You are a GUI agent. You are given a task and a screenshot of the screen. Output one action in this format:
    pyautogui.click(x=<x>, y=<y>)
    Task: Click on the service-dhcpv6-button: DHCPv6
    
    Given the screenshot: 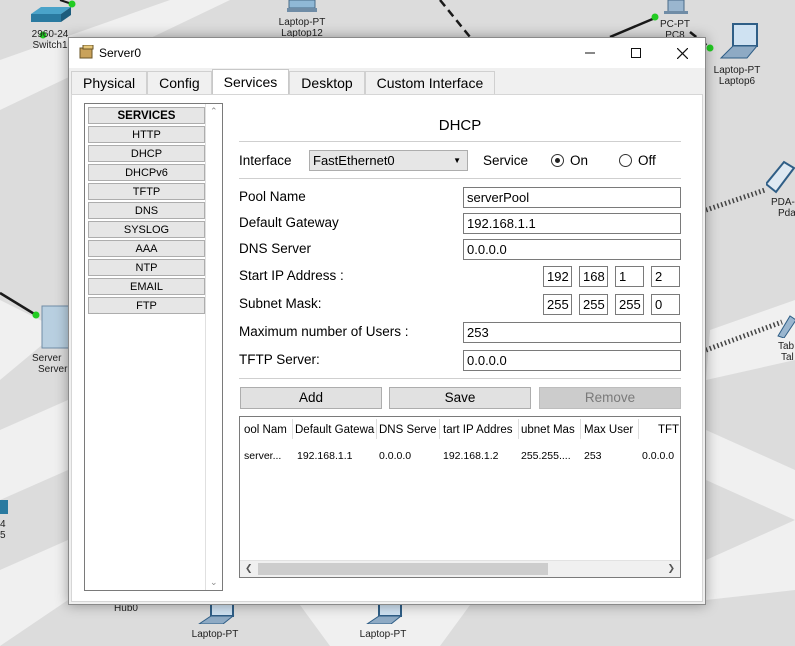 What is the action you would take?
    pyautogui.click(x=146, y=172)
    